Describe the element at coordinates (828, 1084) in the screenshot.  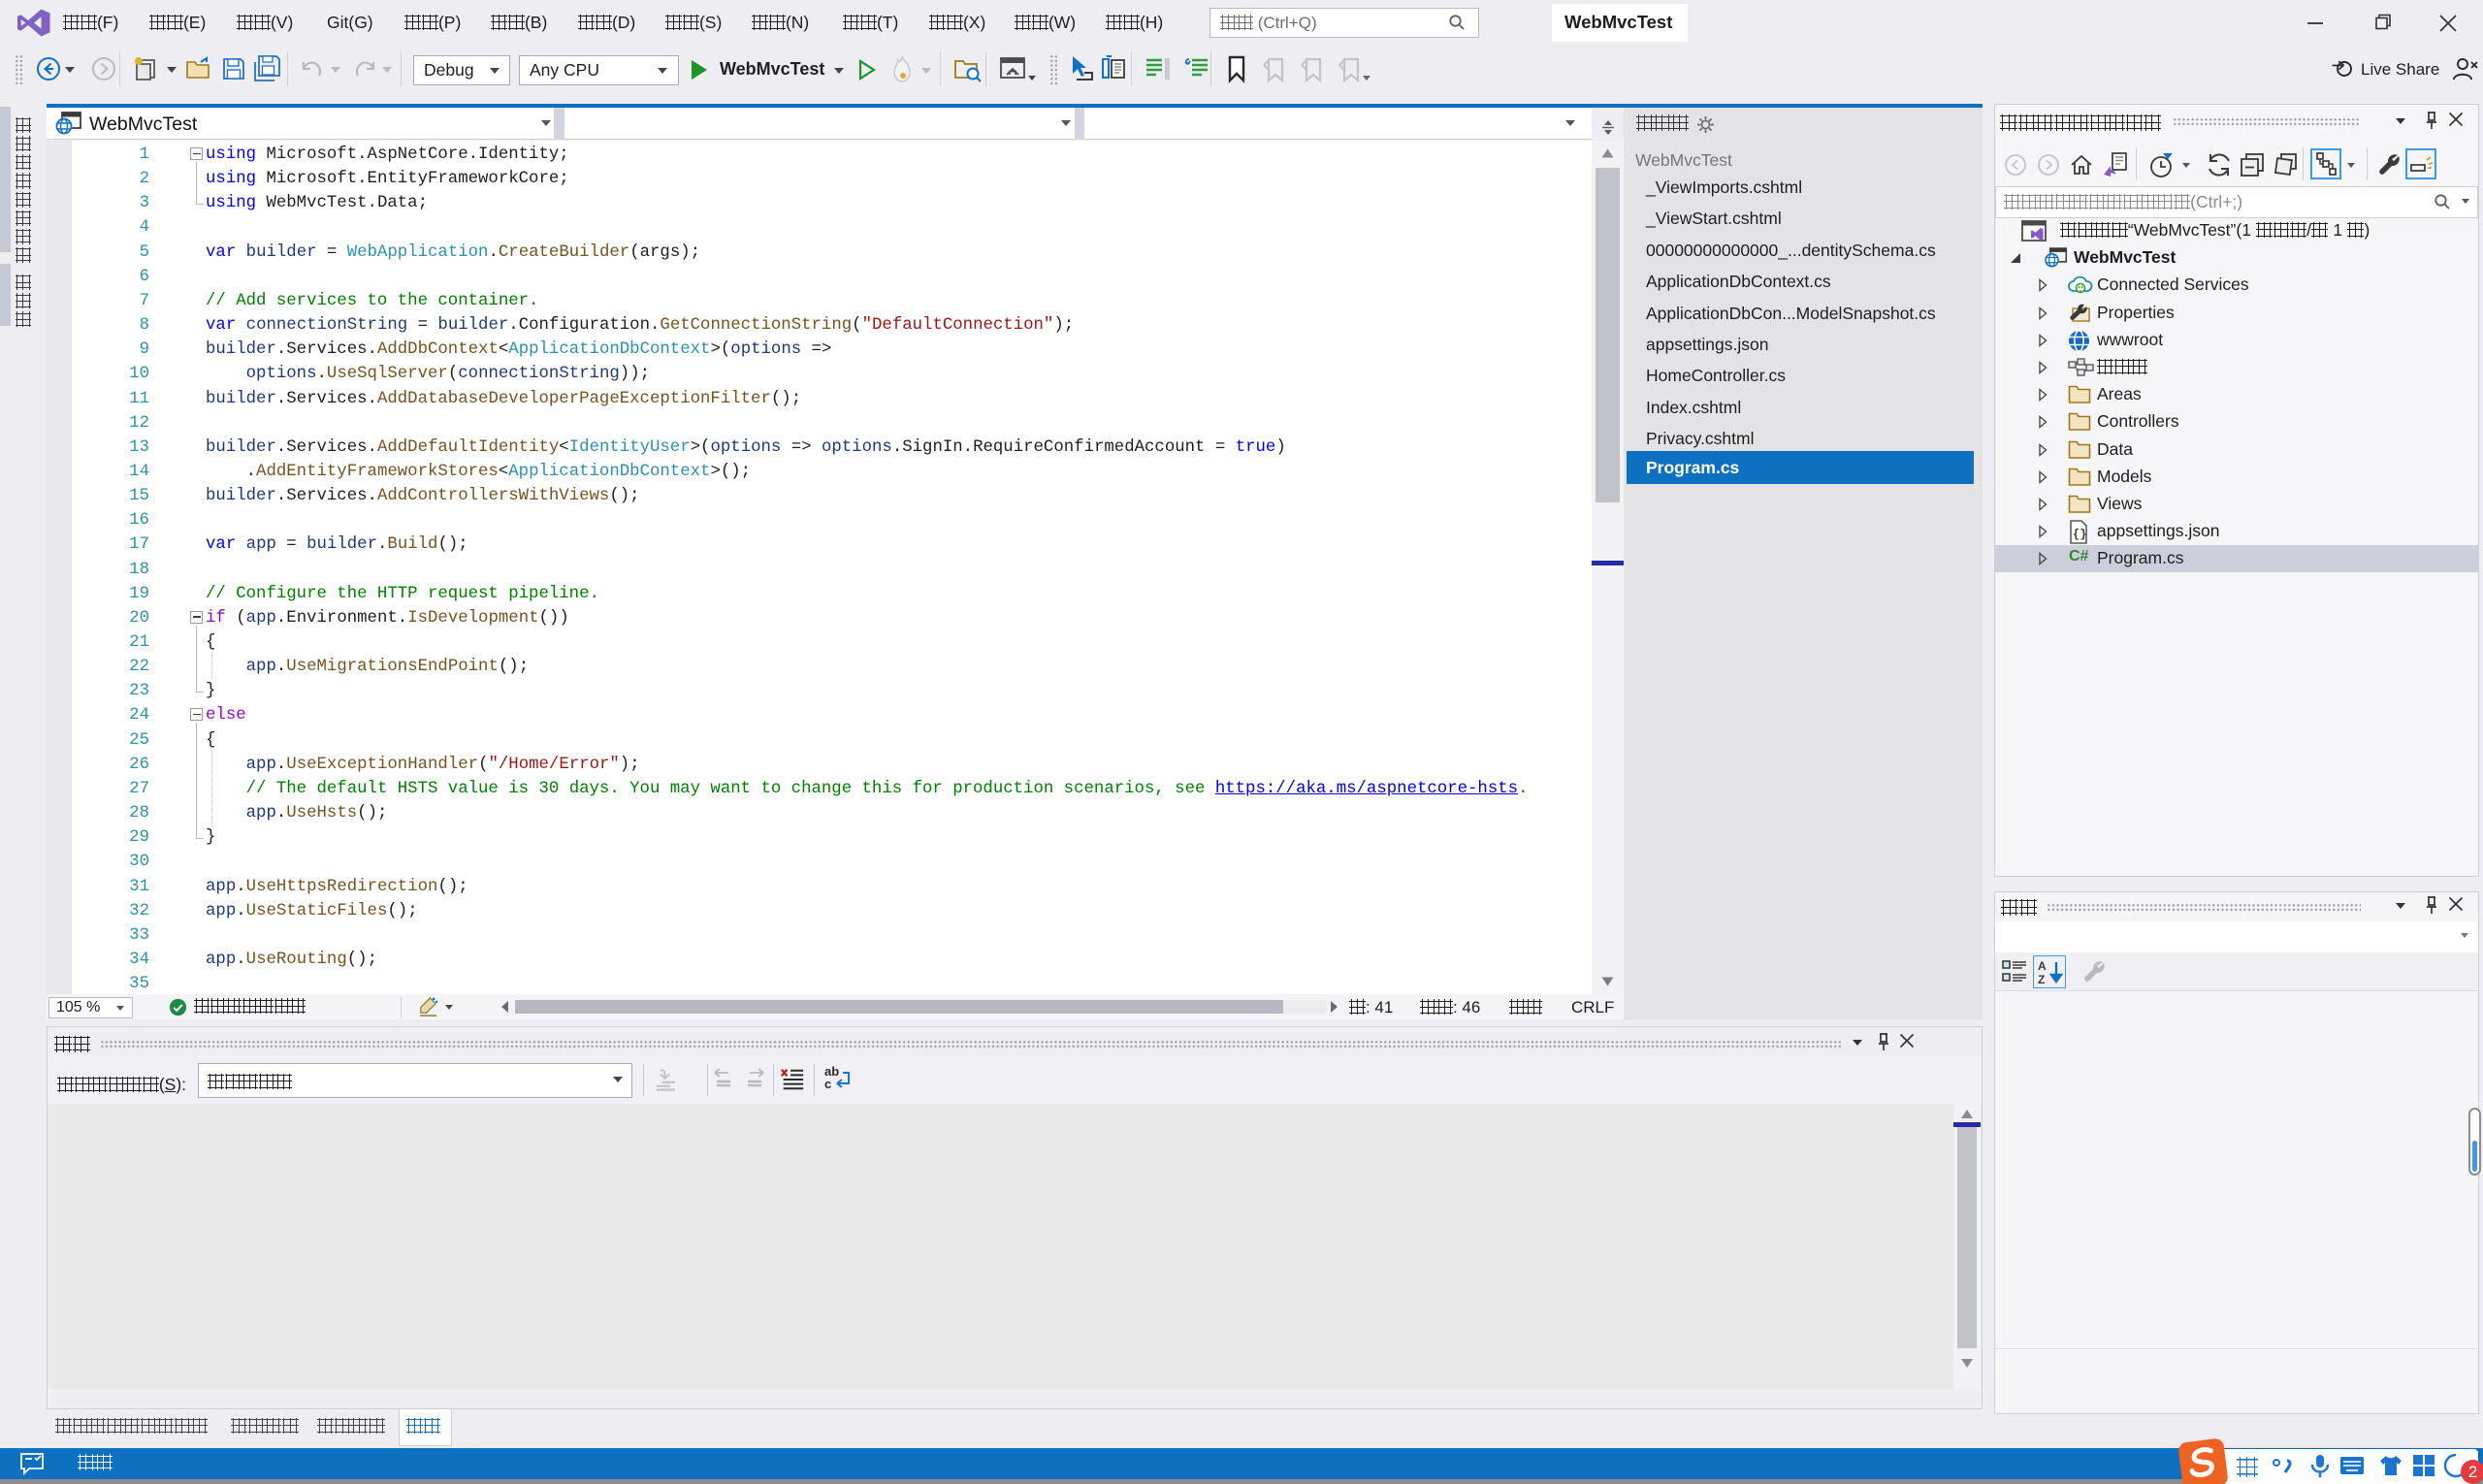
I see `svg-text: c` at that location.